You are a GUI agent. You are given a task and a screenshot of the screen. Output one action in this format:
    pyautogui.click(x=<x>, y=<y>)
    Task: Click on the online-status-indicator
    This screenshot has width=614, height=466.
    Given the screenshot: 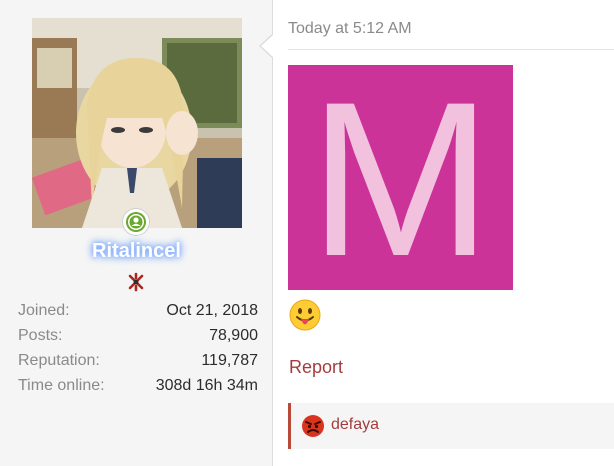 What is the action you would take?
    pyautogui.click(x=136, y=222)
    